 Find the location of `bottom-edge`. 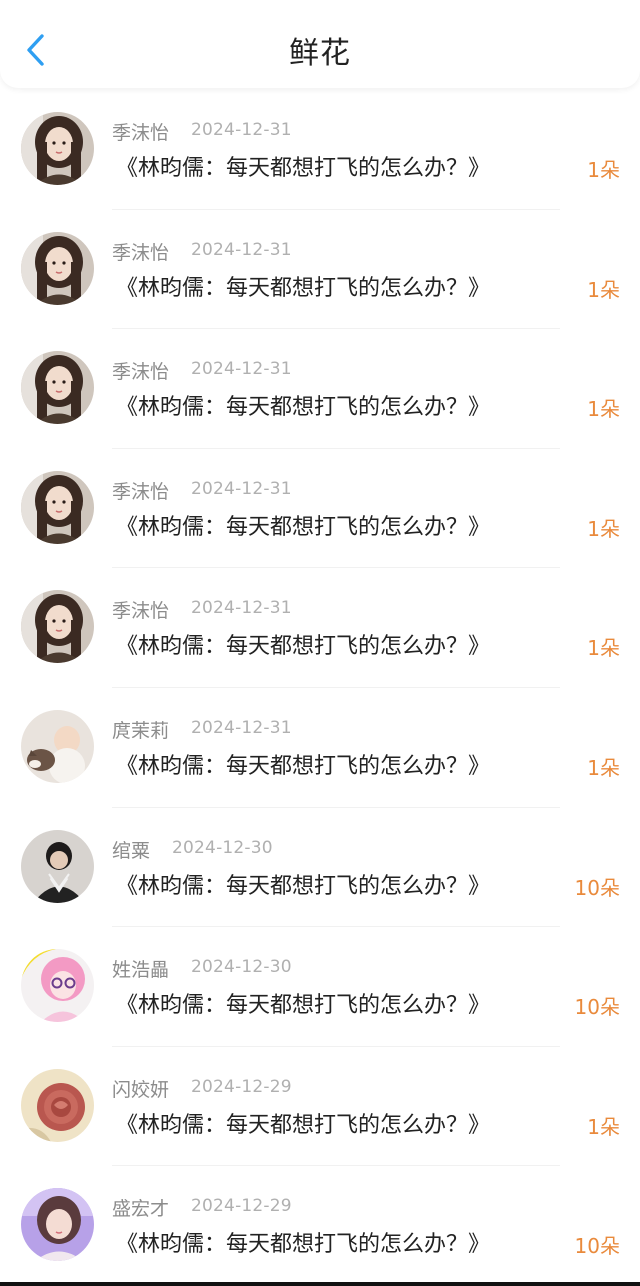

bottom-edge is located at coordinates (320, 1284).